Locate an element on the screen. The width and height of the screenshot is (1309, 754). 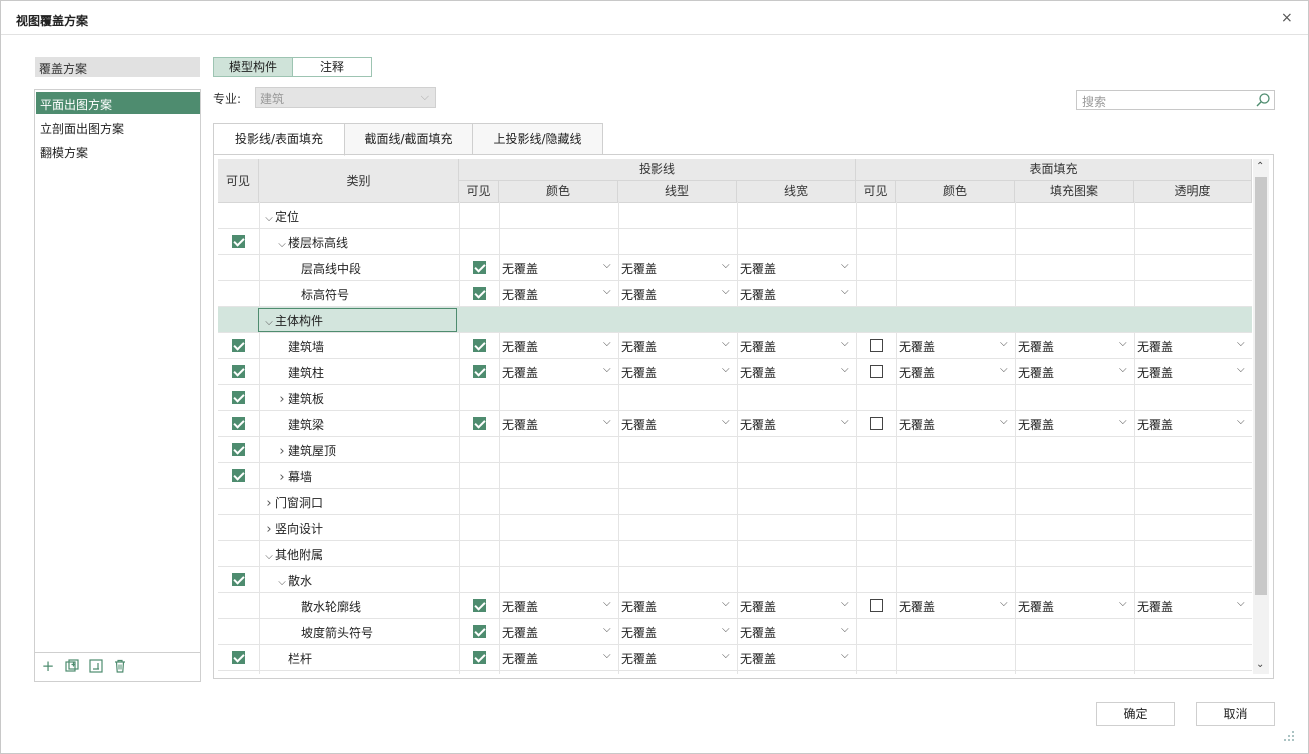
add-icon: + is located at coordinates (48, 666).